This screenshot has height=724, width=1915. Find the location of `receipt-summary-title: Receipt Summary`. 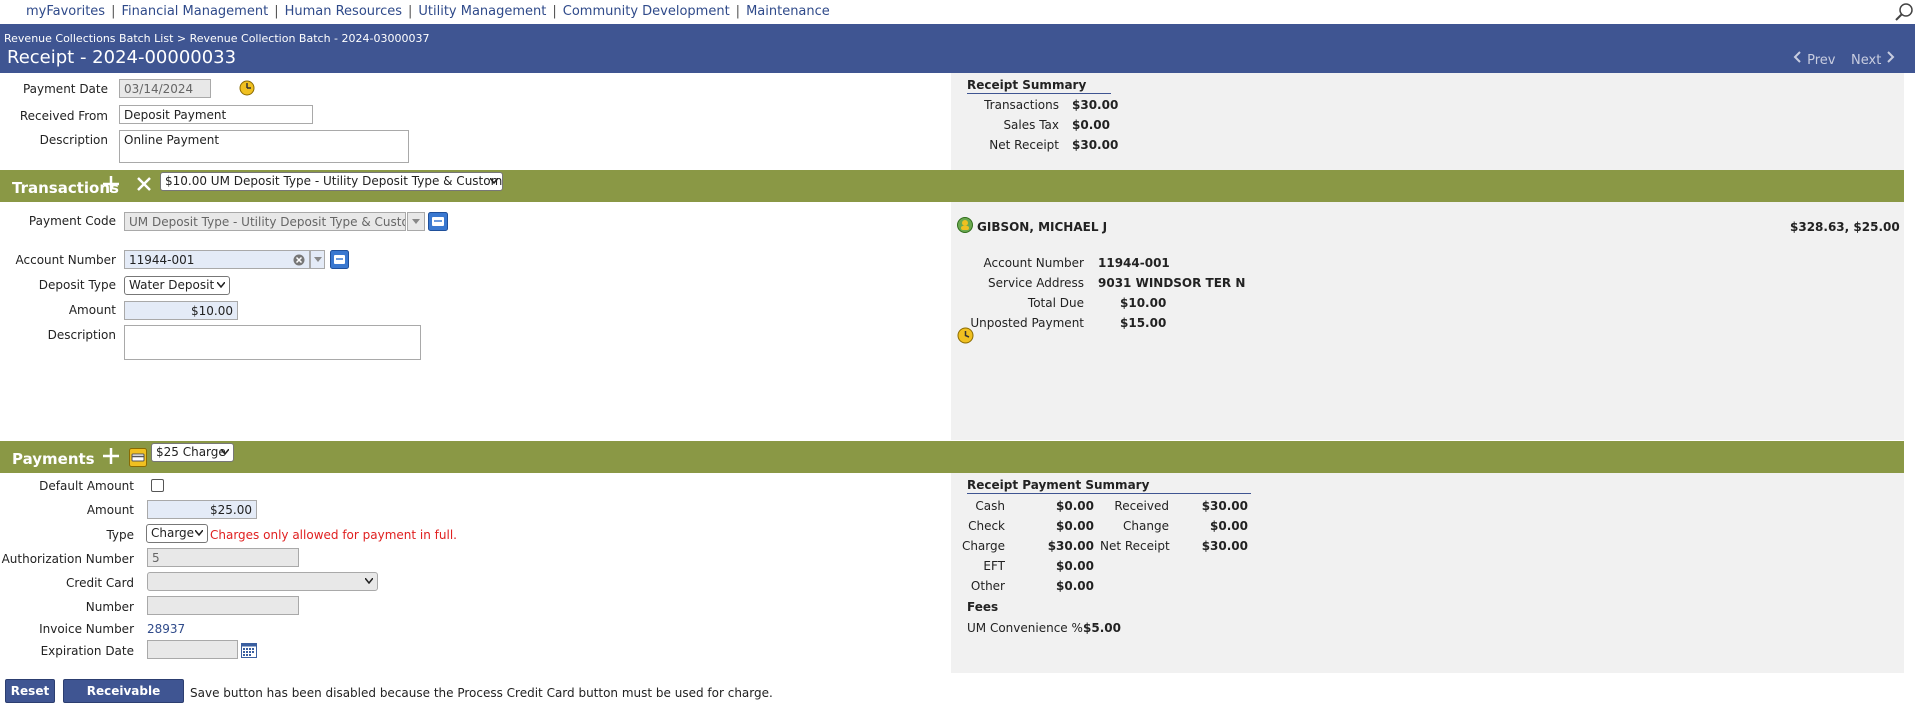

receipt-summary-title: Receipt Summary is located at coordinates (1039, 86).